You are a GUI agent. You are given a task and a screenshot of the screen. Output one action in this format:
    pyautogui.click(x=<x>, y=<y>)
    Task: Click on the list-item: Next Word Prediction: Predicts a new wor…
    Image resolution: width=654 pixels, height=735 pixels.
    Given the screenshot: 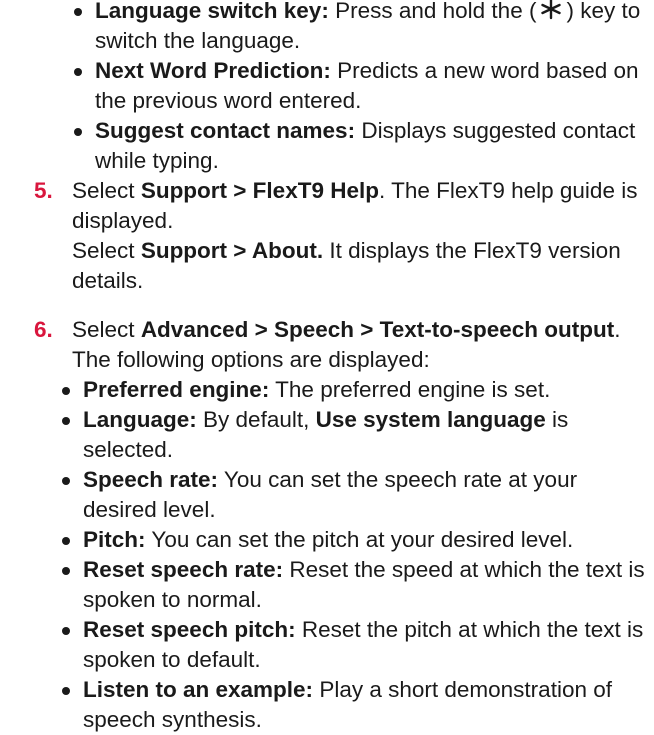 What is the action you would take?
    pyautogui.click(x=363, y=86)
    